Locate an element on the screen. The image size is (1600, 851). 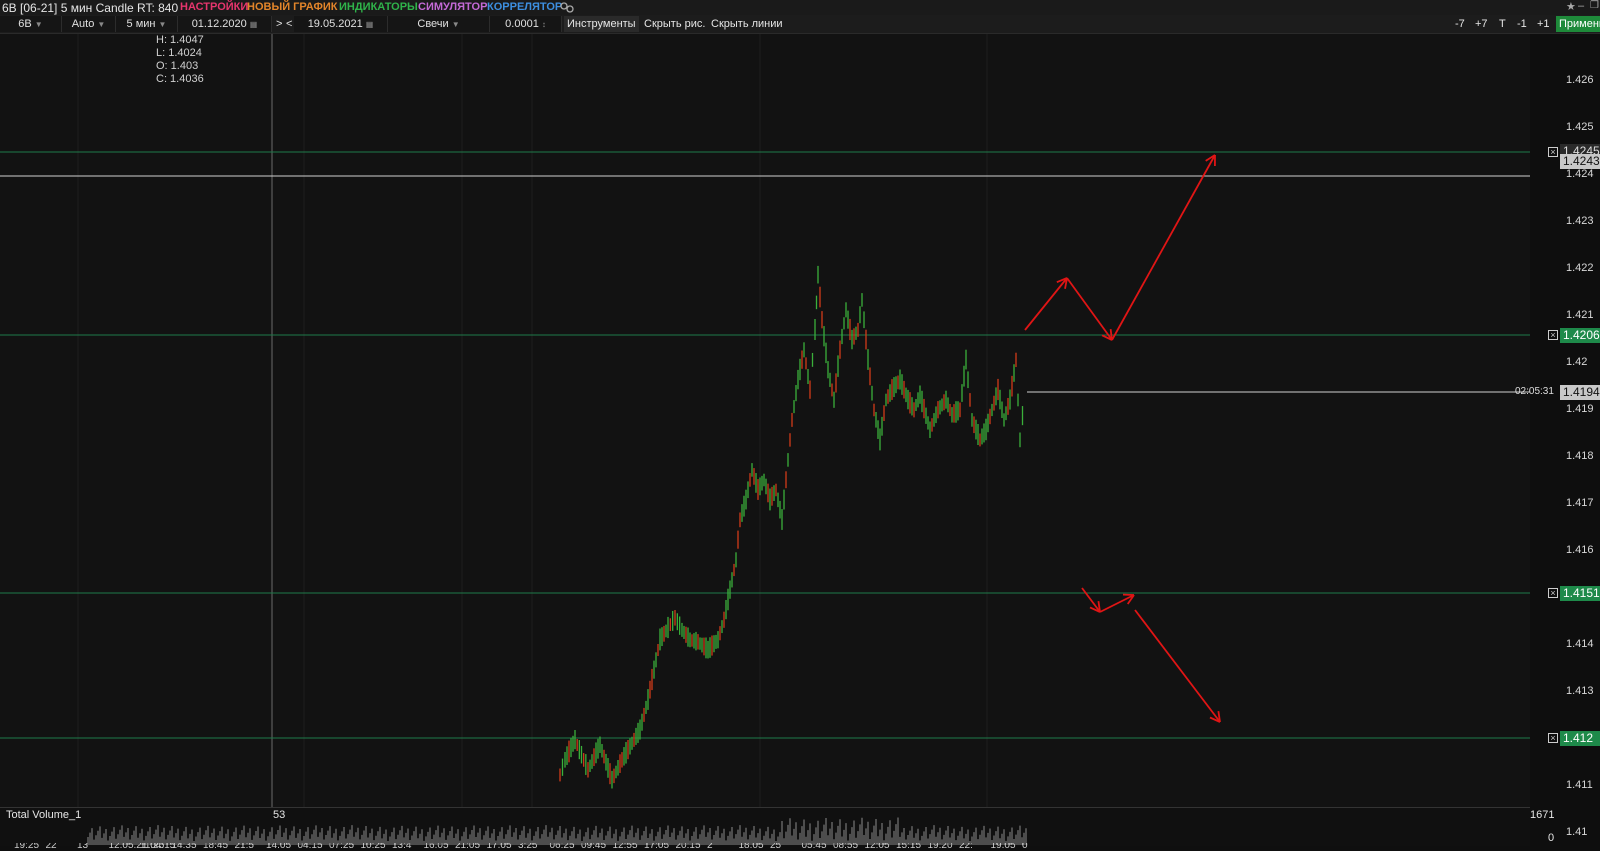
chart-type-value: Свечи is located at coordinates (433, 24).